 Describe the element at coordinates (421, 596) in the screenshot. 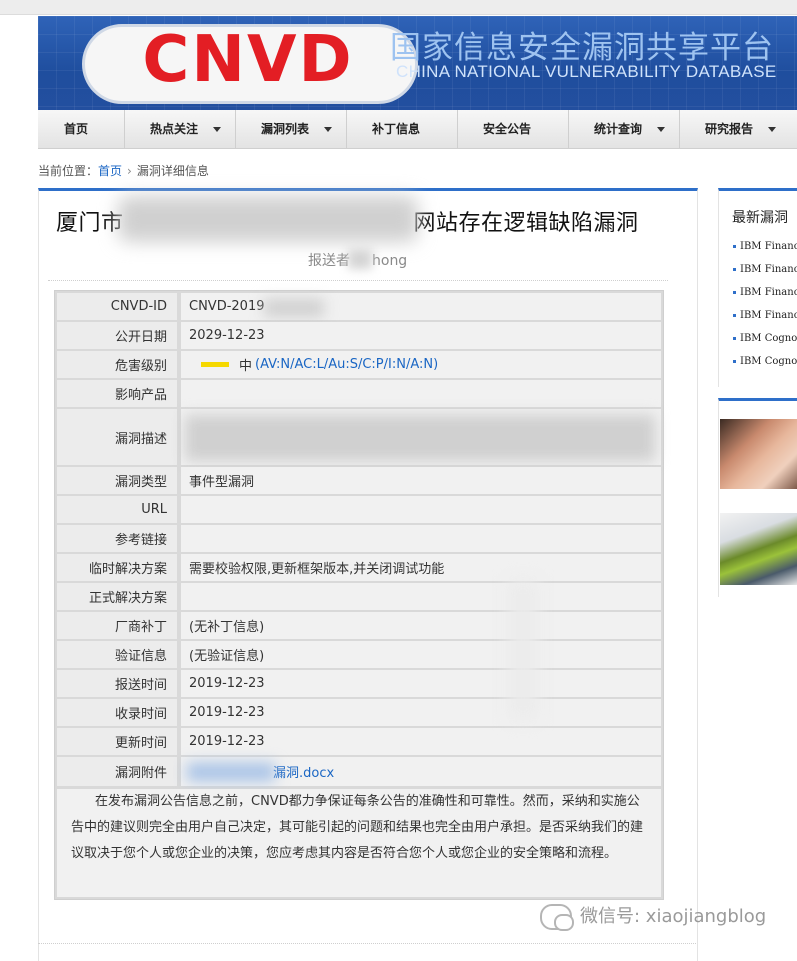

I see `formal-solution-value` at that location.